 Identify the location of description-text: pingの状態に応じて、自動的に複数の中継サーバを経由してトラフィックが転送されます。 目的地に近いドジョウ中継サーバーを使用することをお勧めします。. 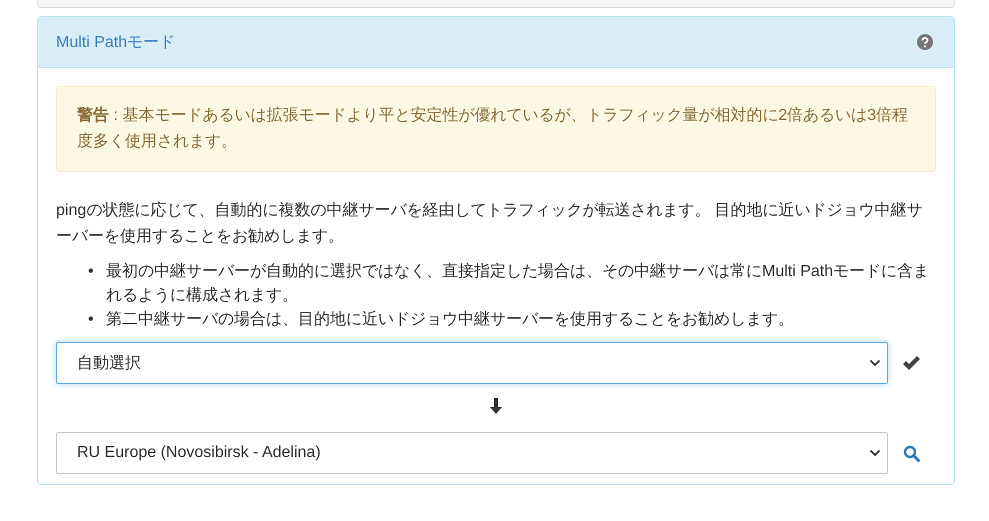
(490, 223).